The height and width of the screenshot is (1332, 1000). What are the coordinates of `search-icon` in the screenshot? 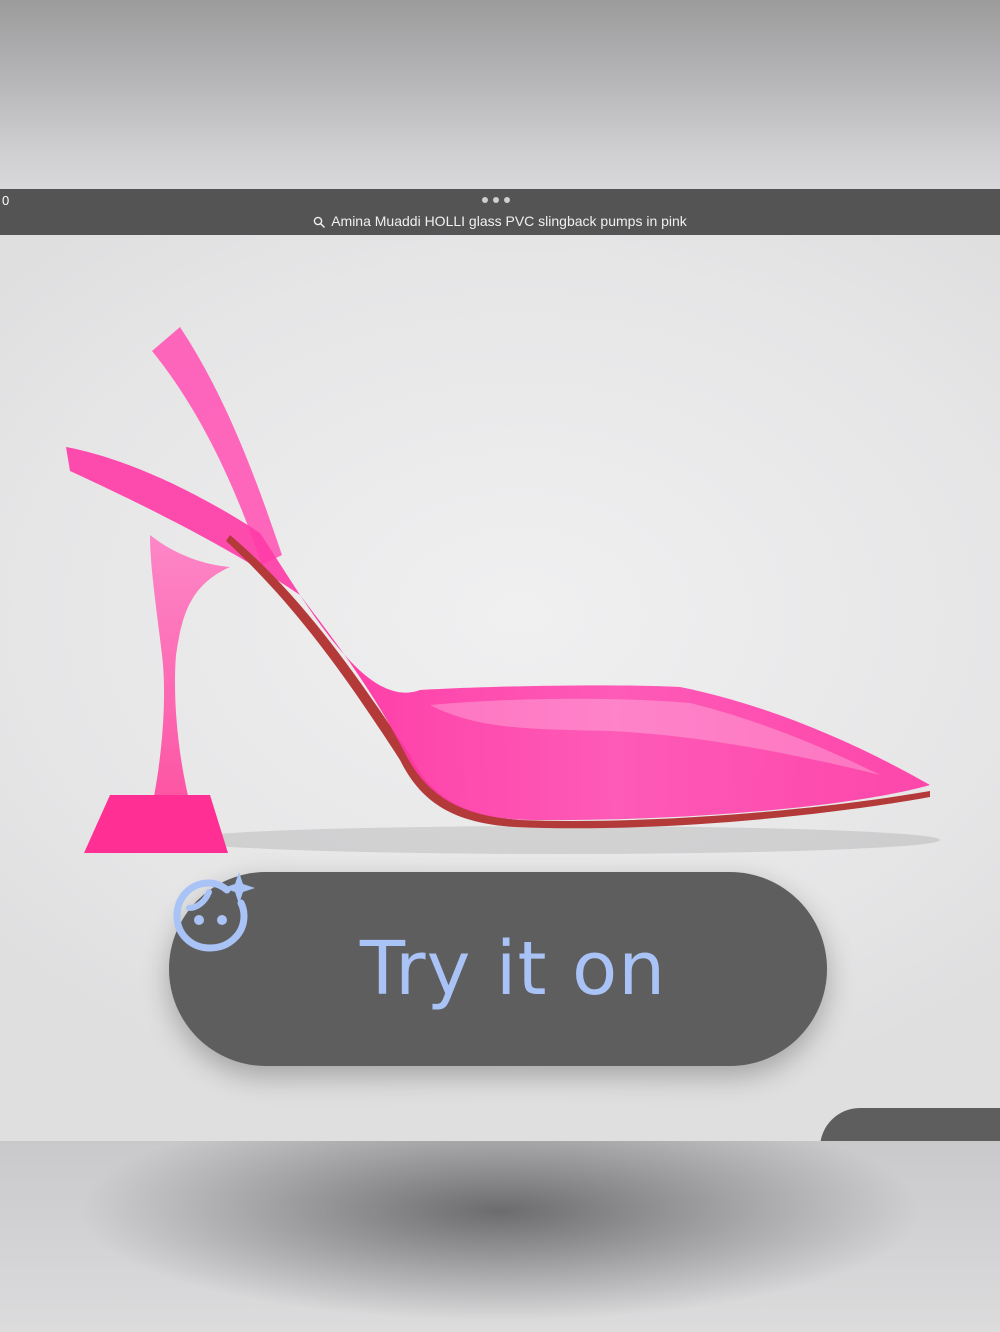 It's located at (319, 223).